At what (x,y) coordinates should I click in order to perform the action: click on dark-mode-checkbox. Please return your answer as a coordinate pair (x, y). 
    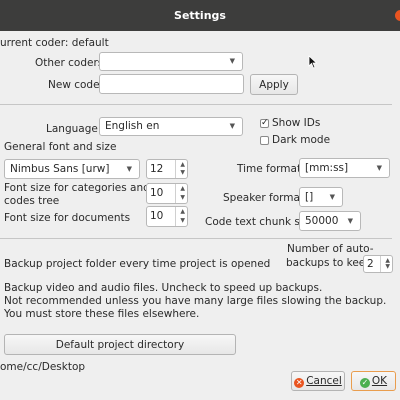
    Looking at the image, I should click on (264, 140).